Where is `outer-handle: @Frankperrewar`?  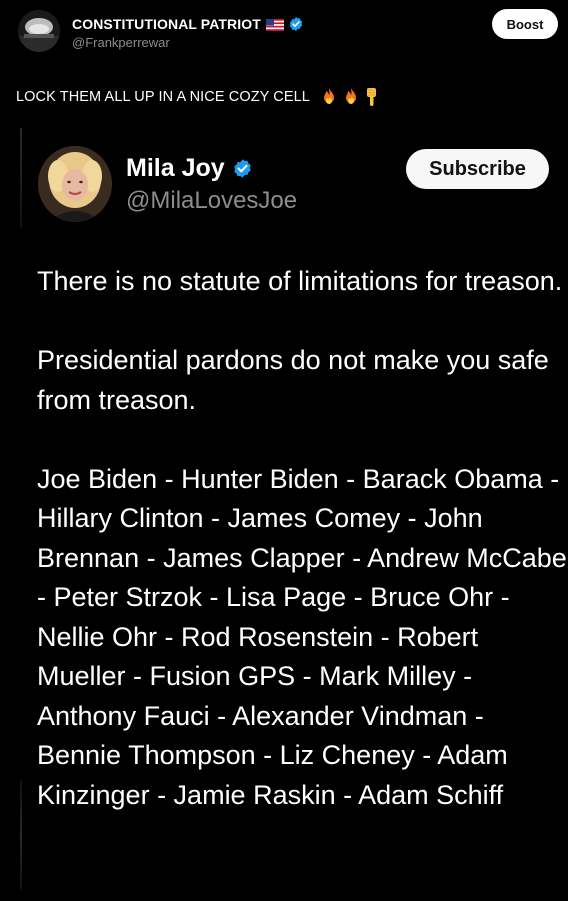
outer-handle: @Frankperrewar is located at coordinates (121, 42).